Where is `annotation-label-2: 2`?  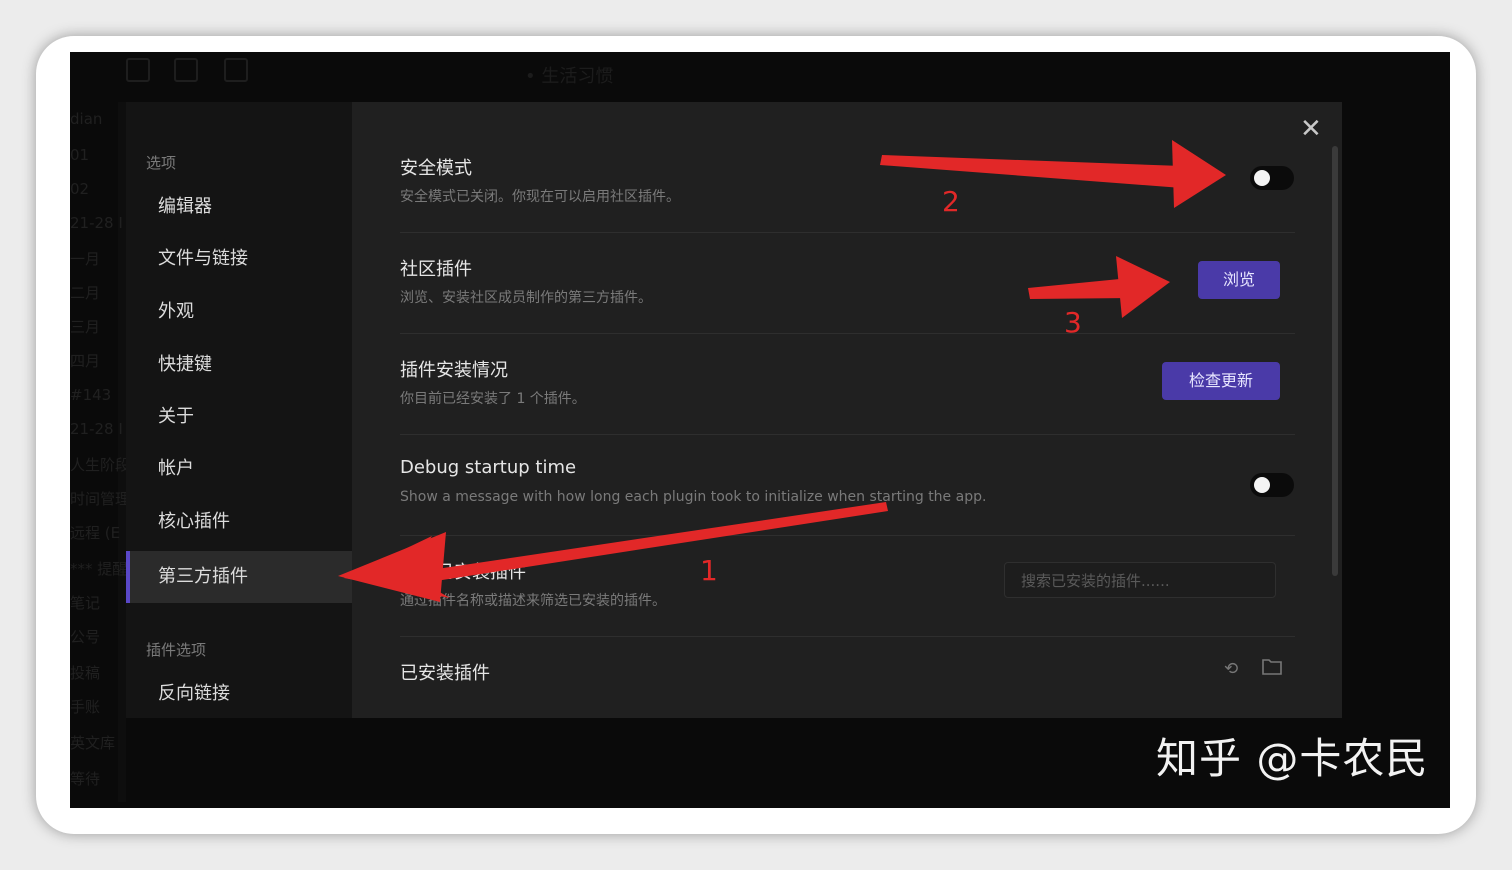 annotation-label-2: 2 is located at coordinates (951, 201).